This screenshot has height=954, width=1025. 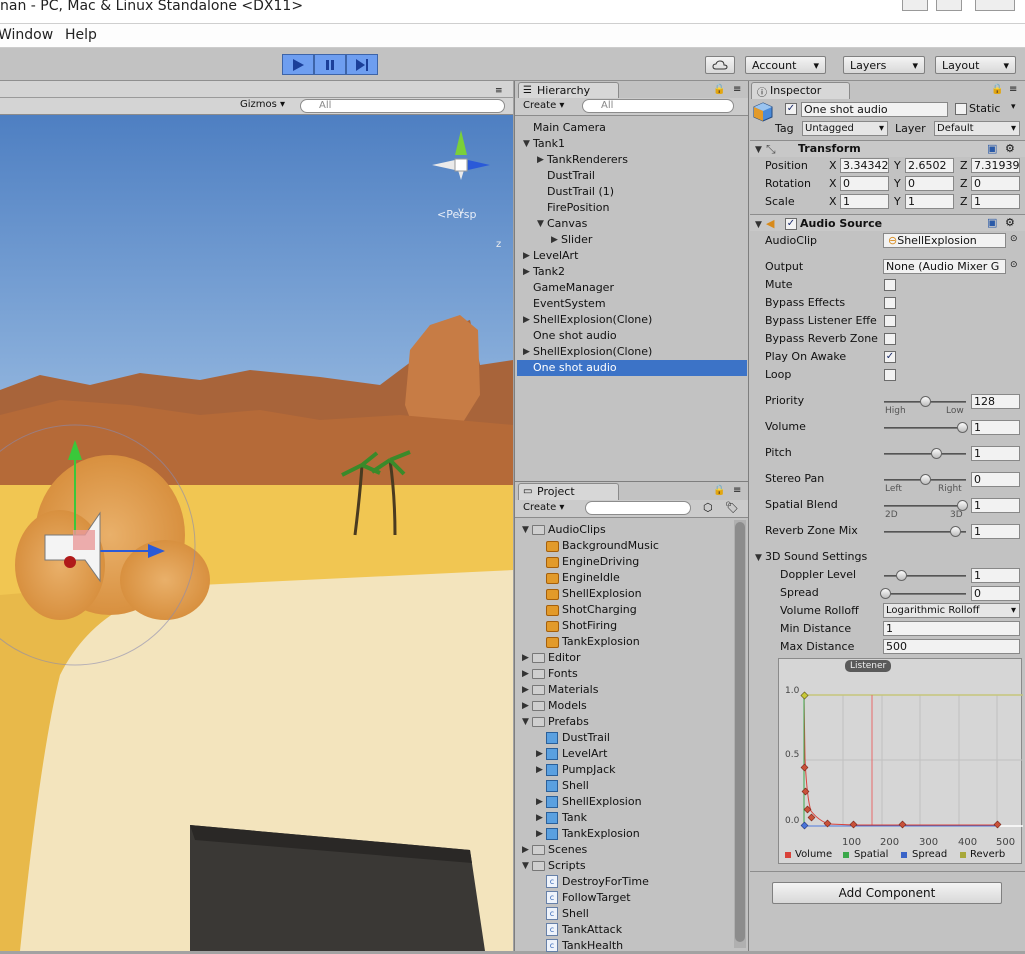 What do you see at coordinates (995, 531) in the screenshot?
I see `reverb-zone-mix-field: 1` at bounding box center [995, 531].